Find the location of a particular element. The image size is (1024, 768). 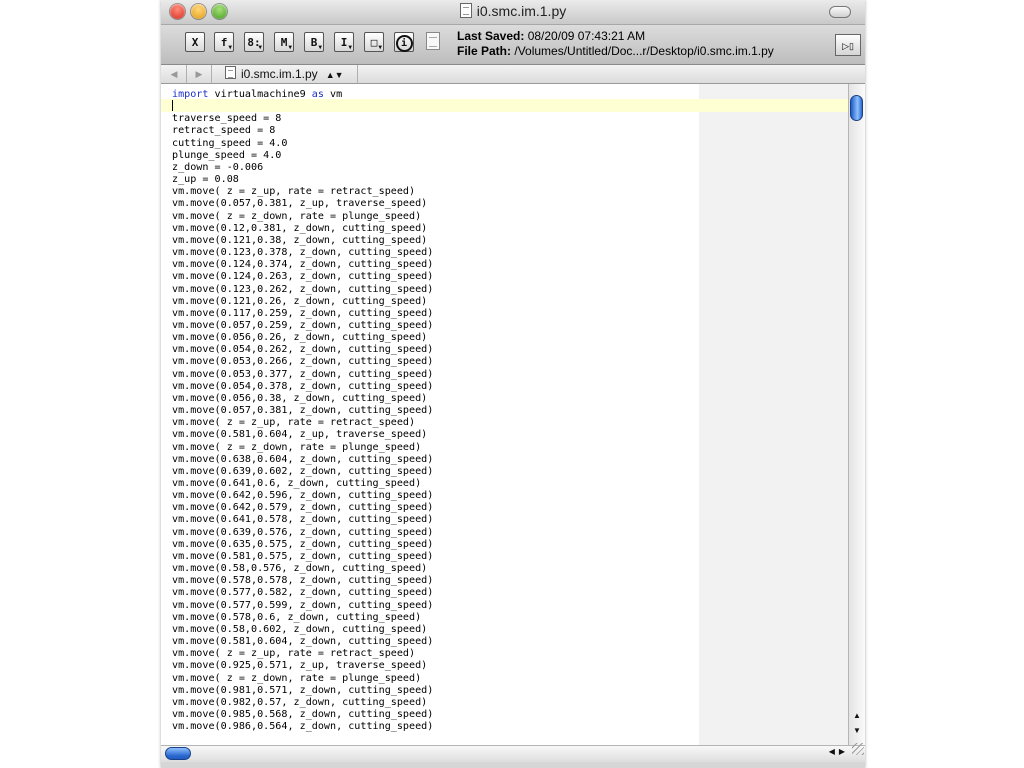

code-line: z_down = -0.006 is located at coordinates (218, 167).